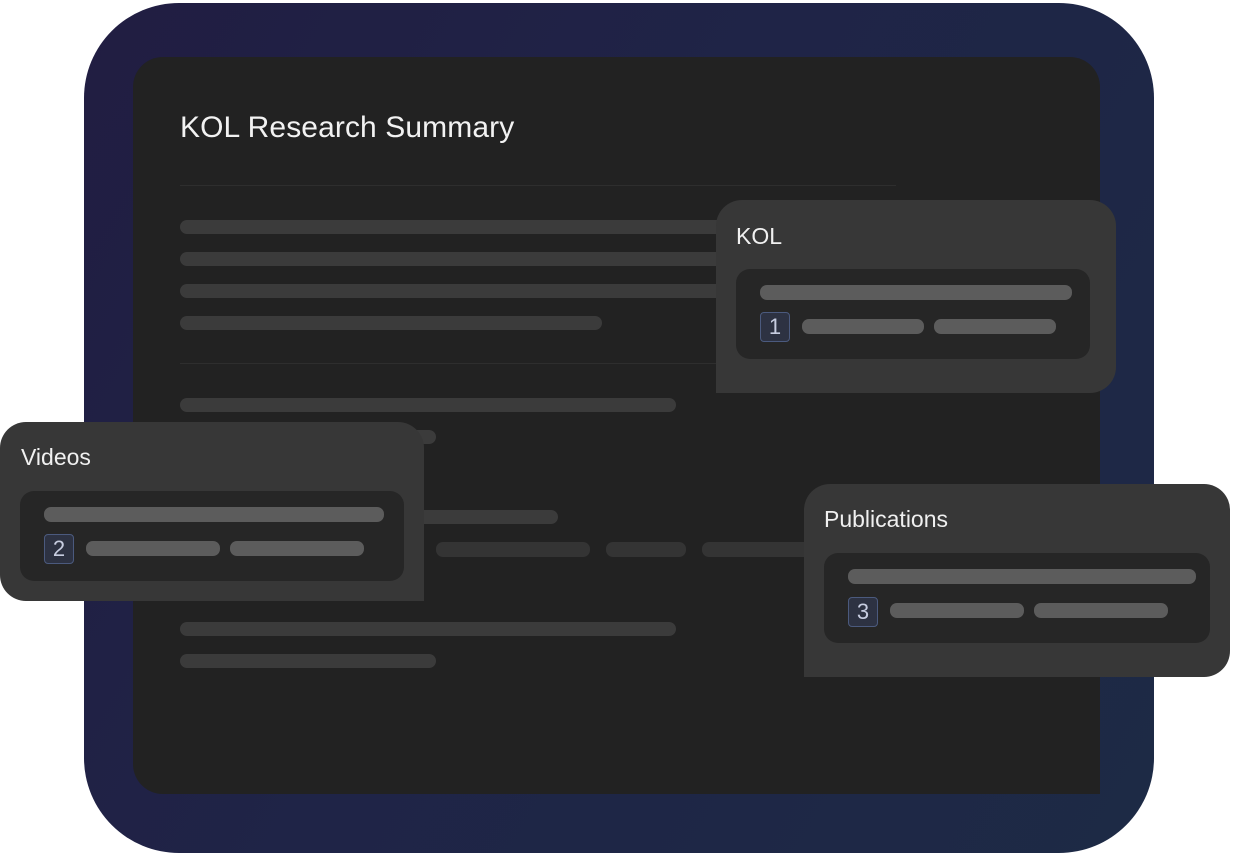 This screenshot has height=855, width=1238. What do you see at coordinates (59, 549) in the screenshot?
I see `citation-badge: 2` at bounding box center [59, 549].